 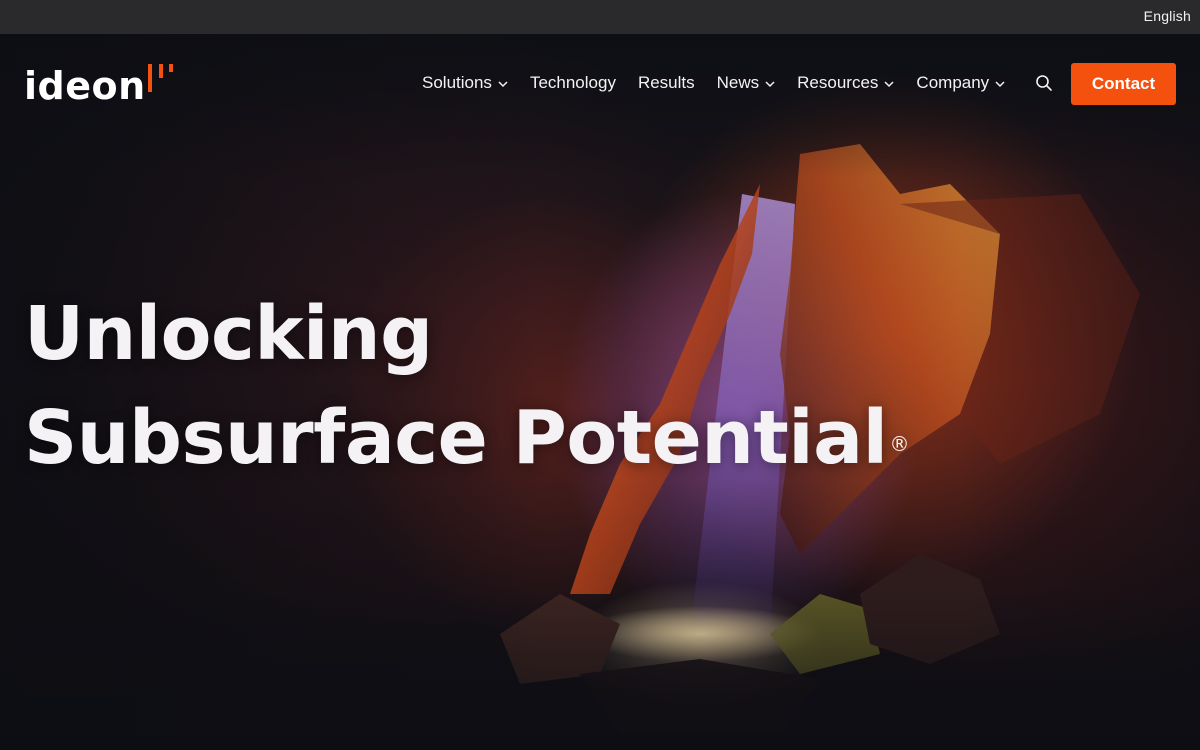 I want to click on registered-mark: ®, so click(x=899, y=444).